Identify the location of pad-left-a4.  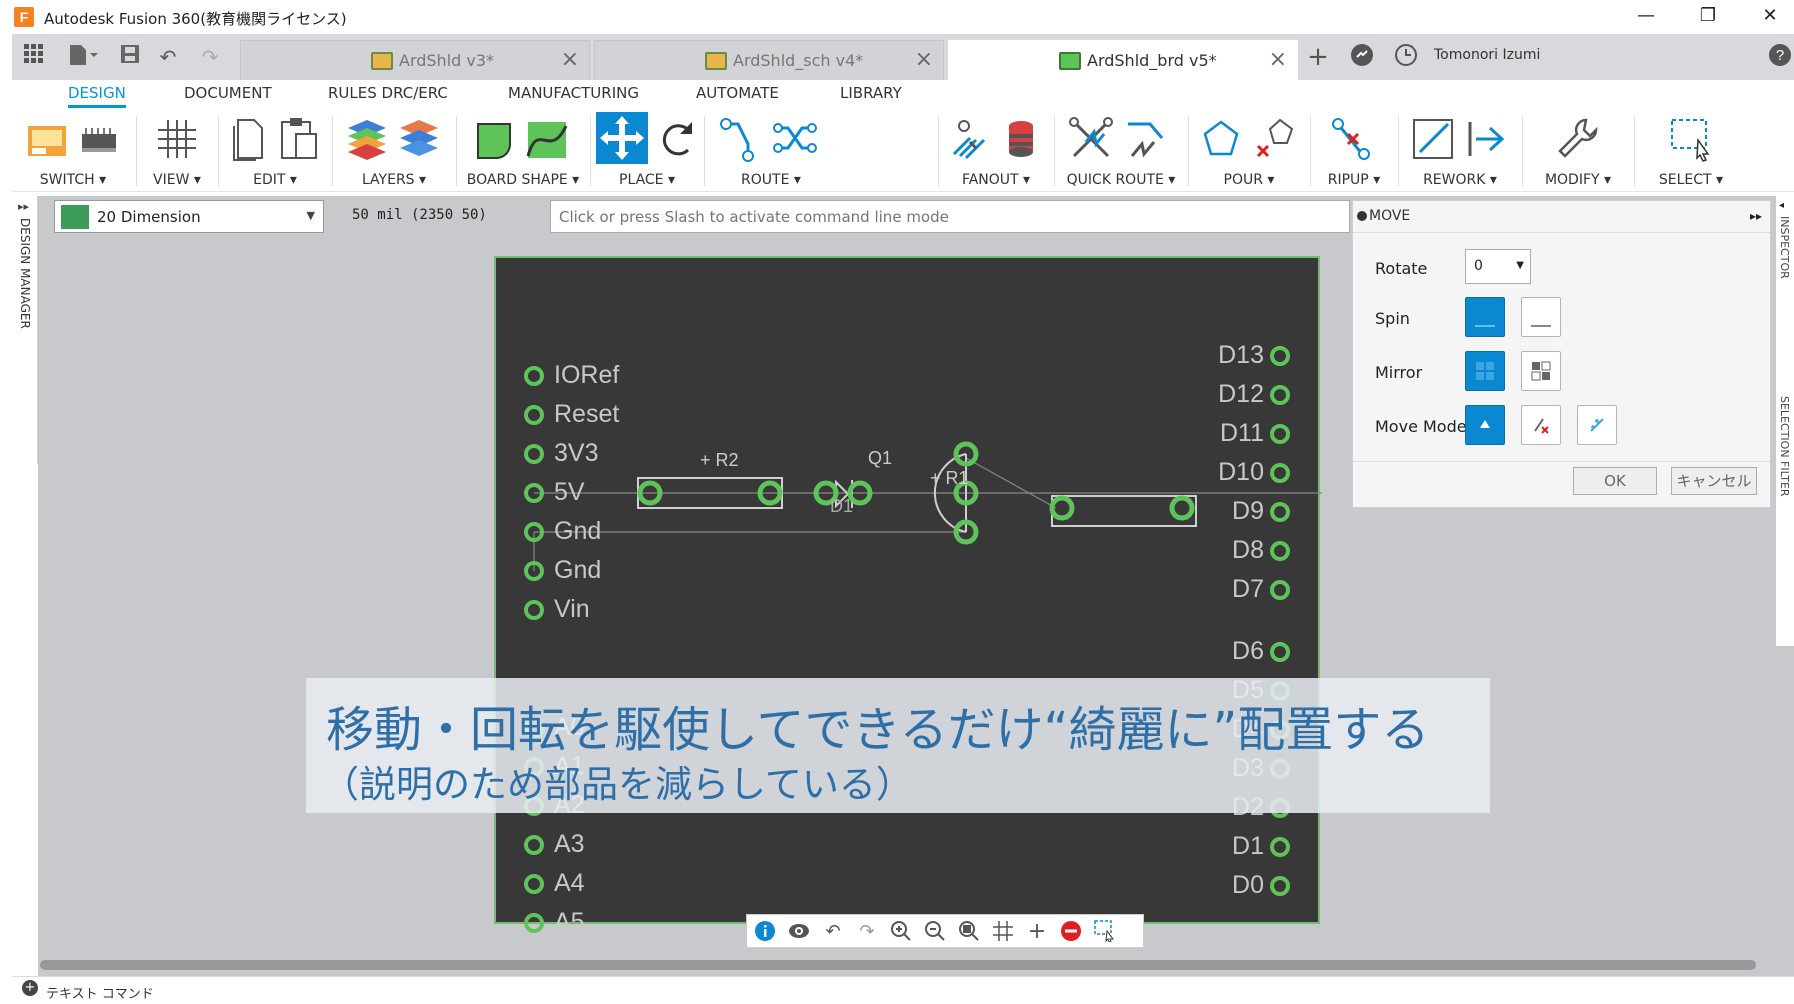
(534, 884).